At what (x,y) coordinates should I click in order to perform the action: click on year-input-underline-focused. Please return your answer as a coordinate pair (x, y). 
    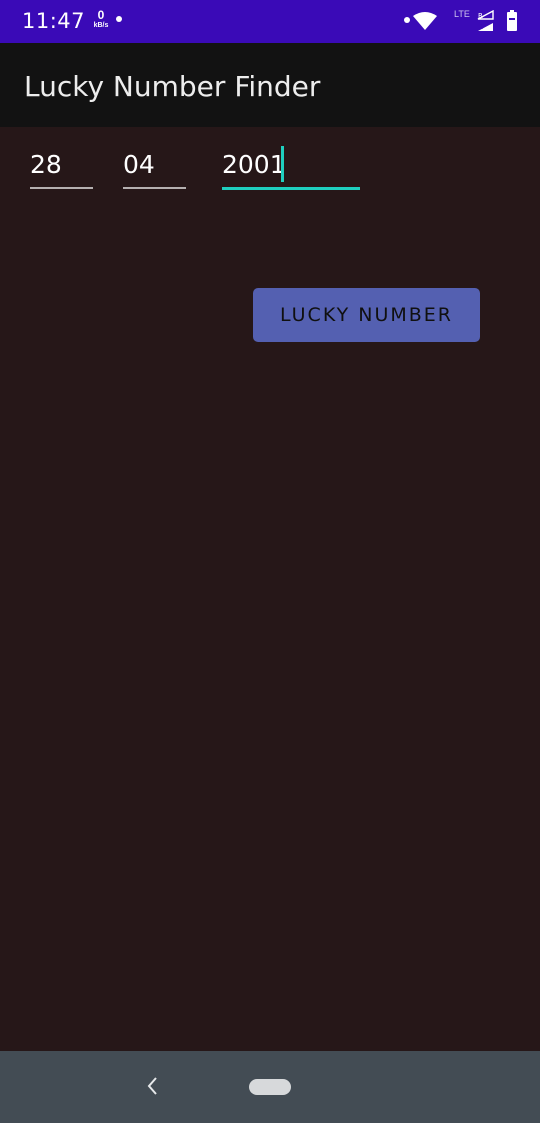
    Looking at the image, I should click on (291, 188).